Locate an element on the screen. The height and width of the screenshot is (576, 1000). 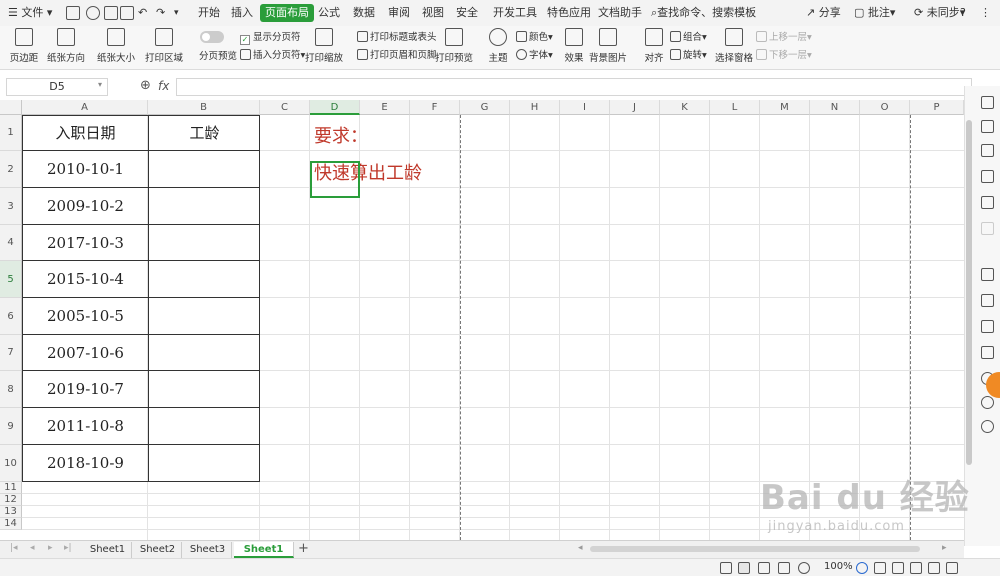
page-layout-view-icon is located at coordinates (764, 568).